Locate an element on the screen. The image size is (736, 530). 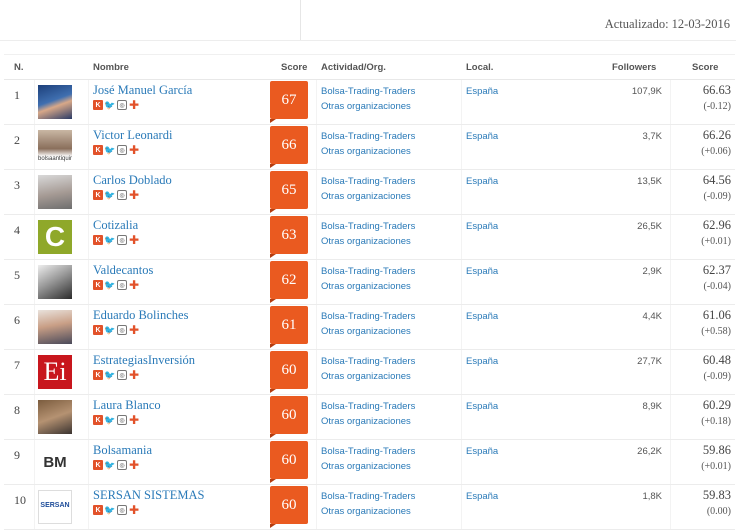
header-score-value: Score is located at coordinates (705, 67).